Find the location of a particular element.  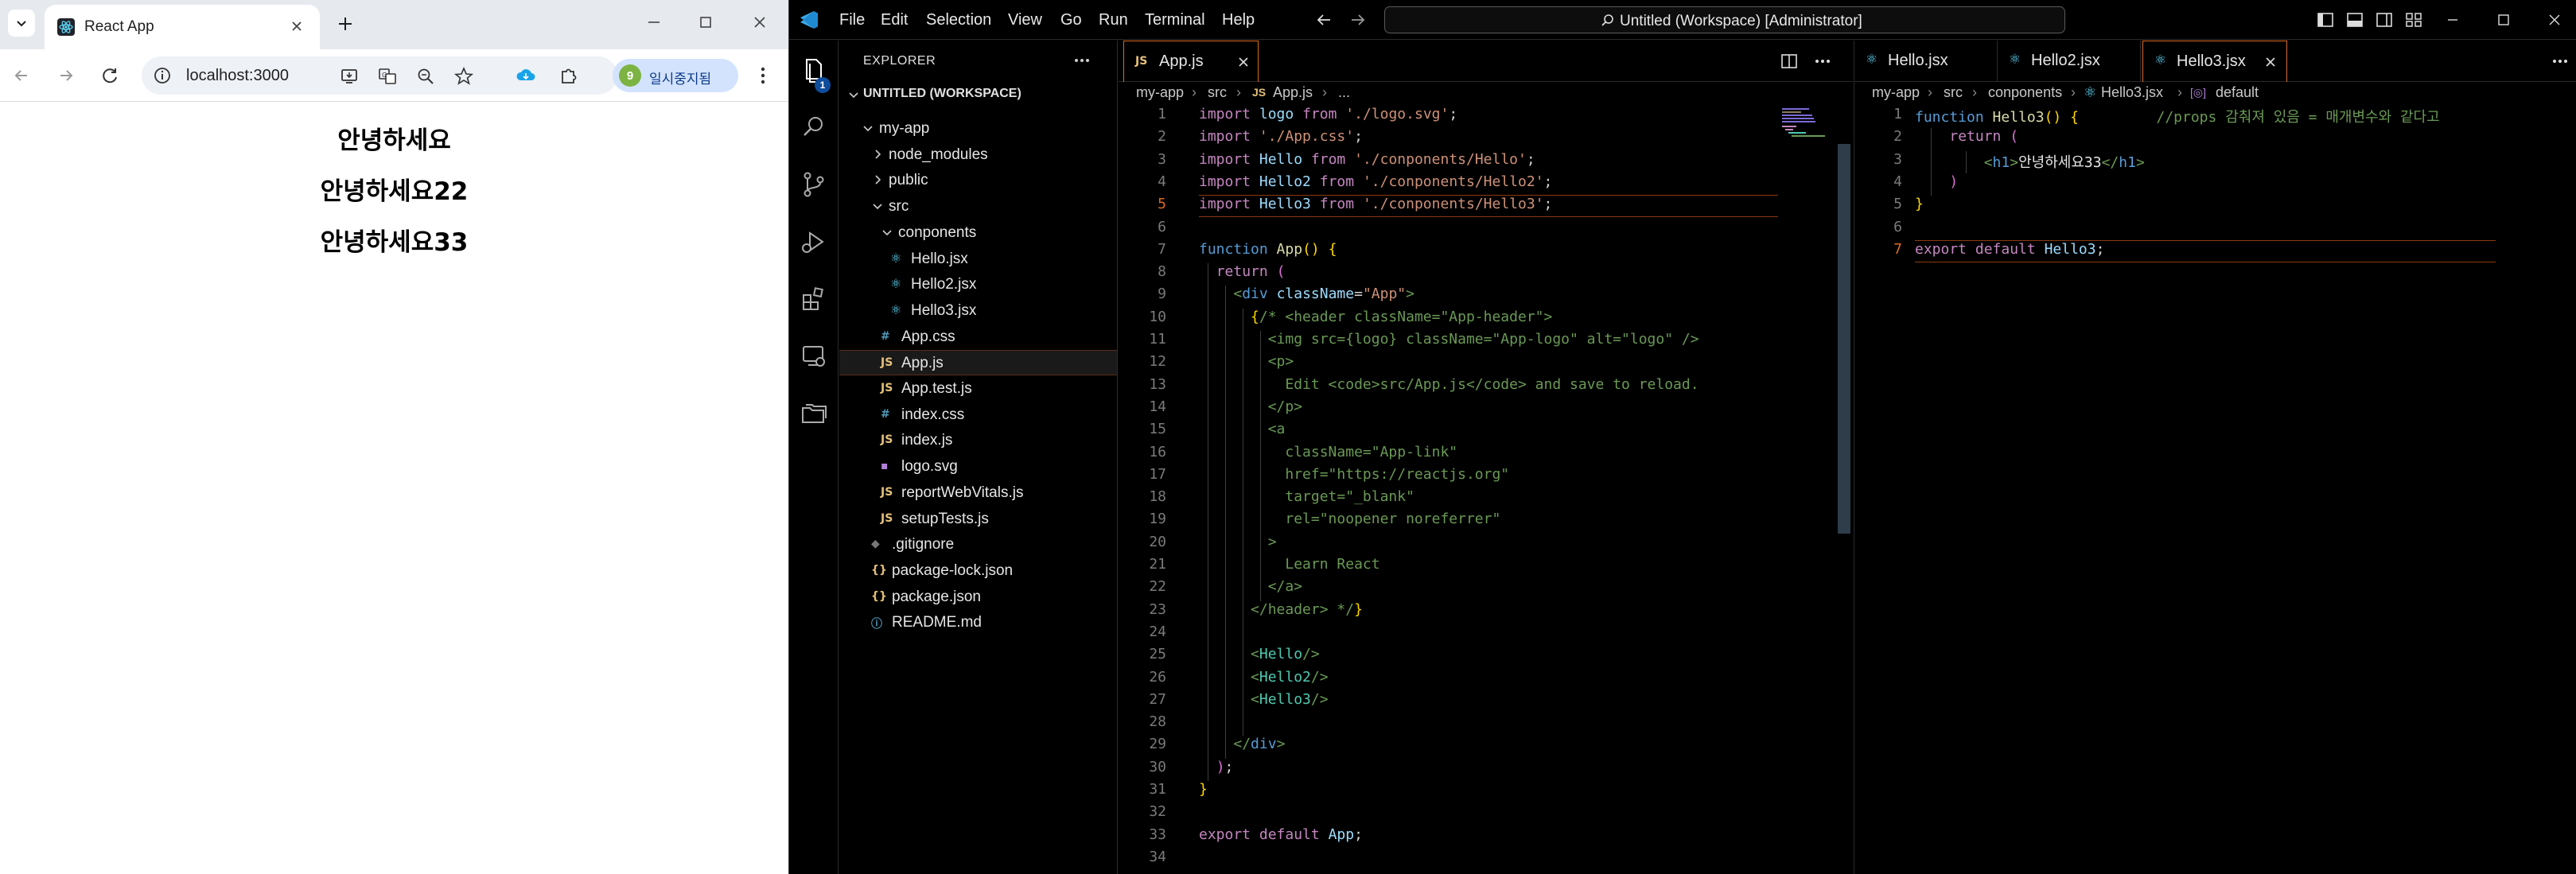

code-line: <Hello2/> is located at coordinates (1264, 677).